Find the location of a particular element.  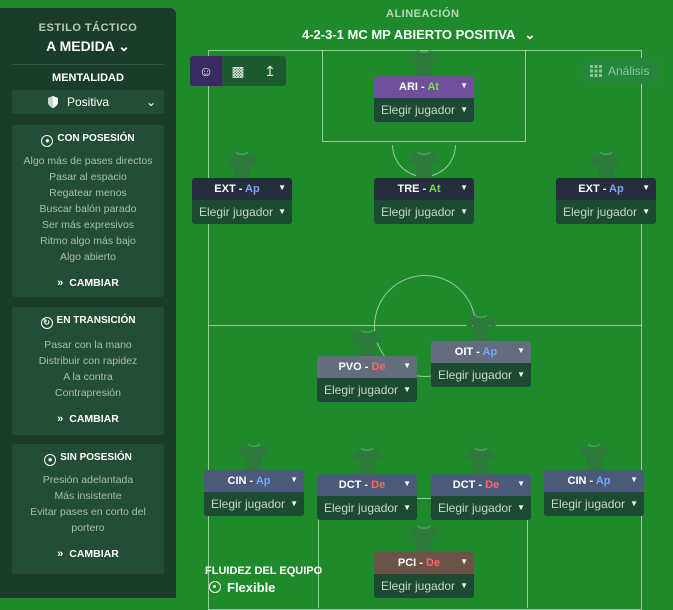

instruction-item: Pasar con la mano is located at coordinates (88, 345).